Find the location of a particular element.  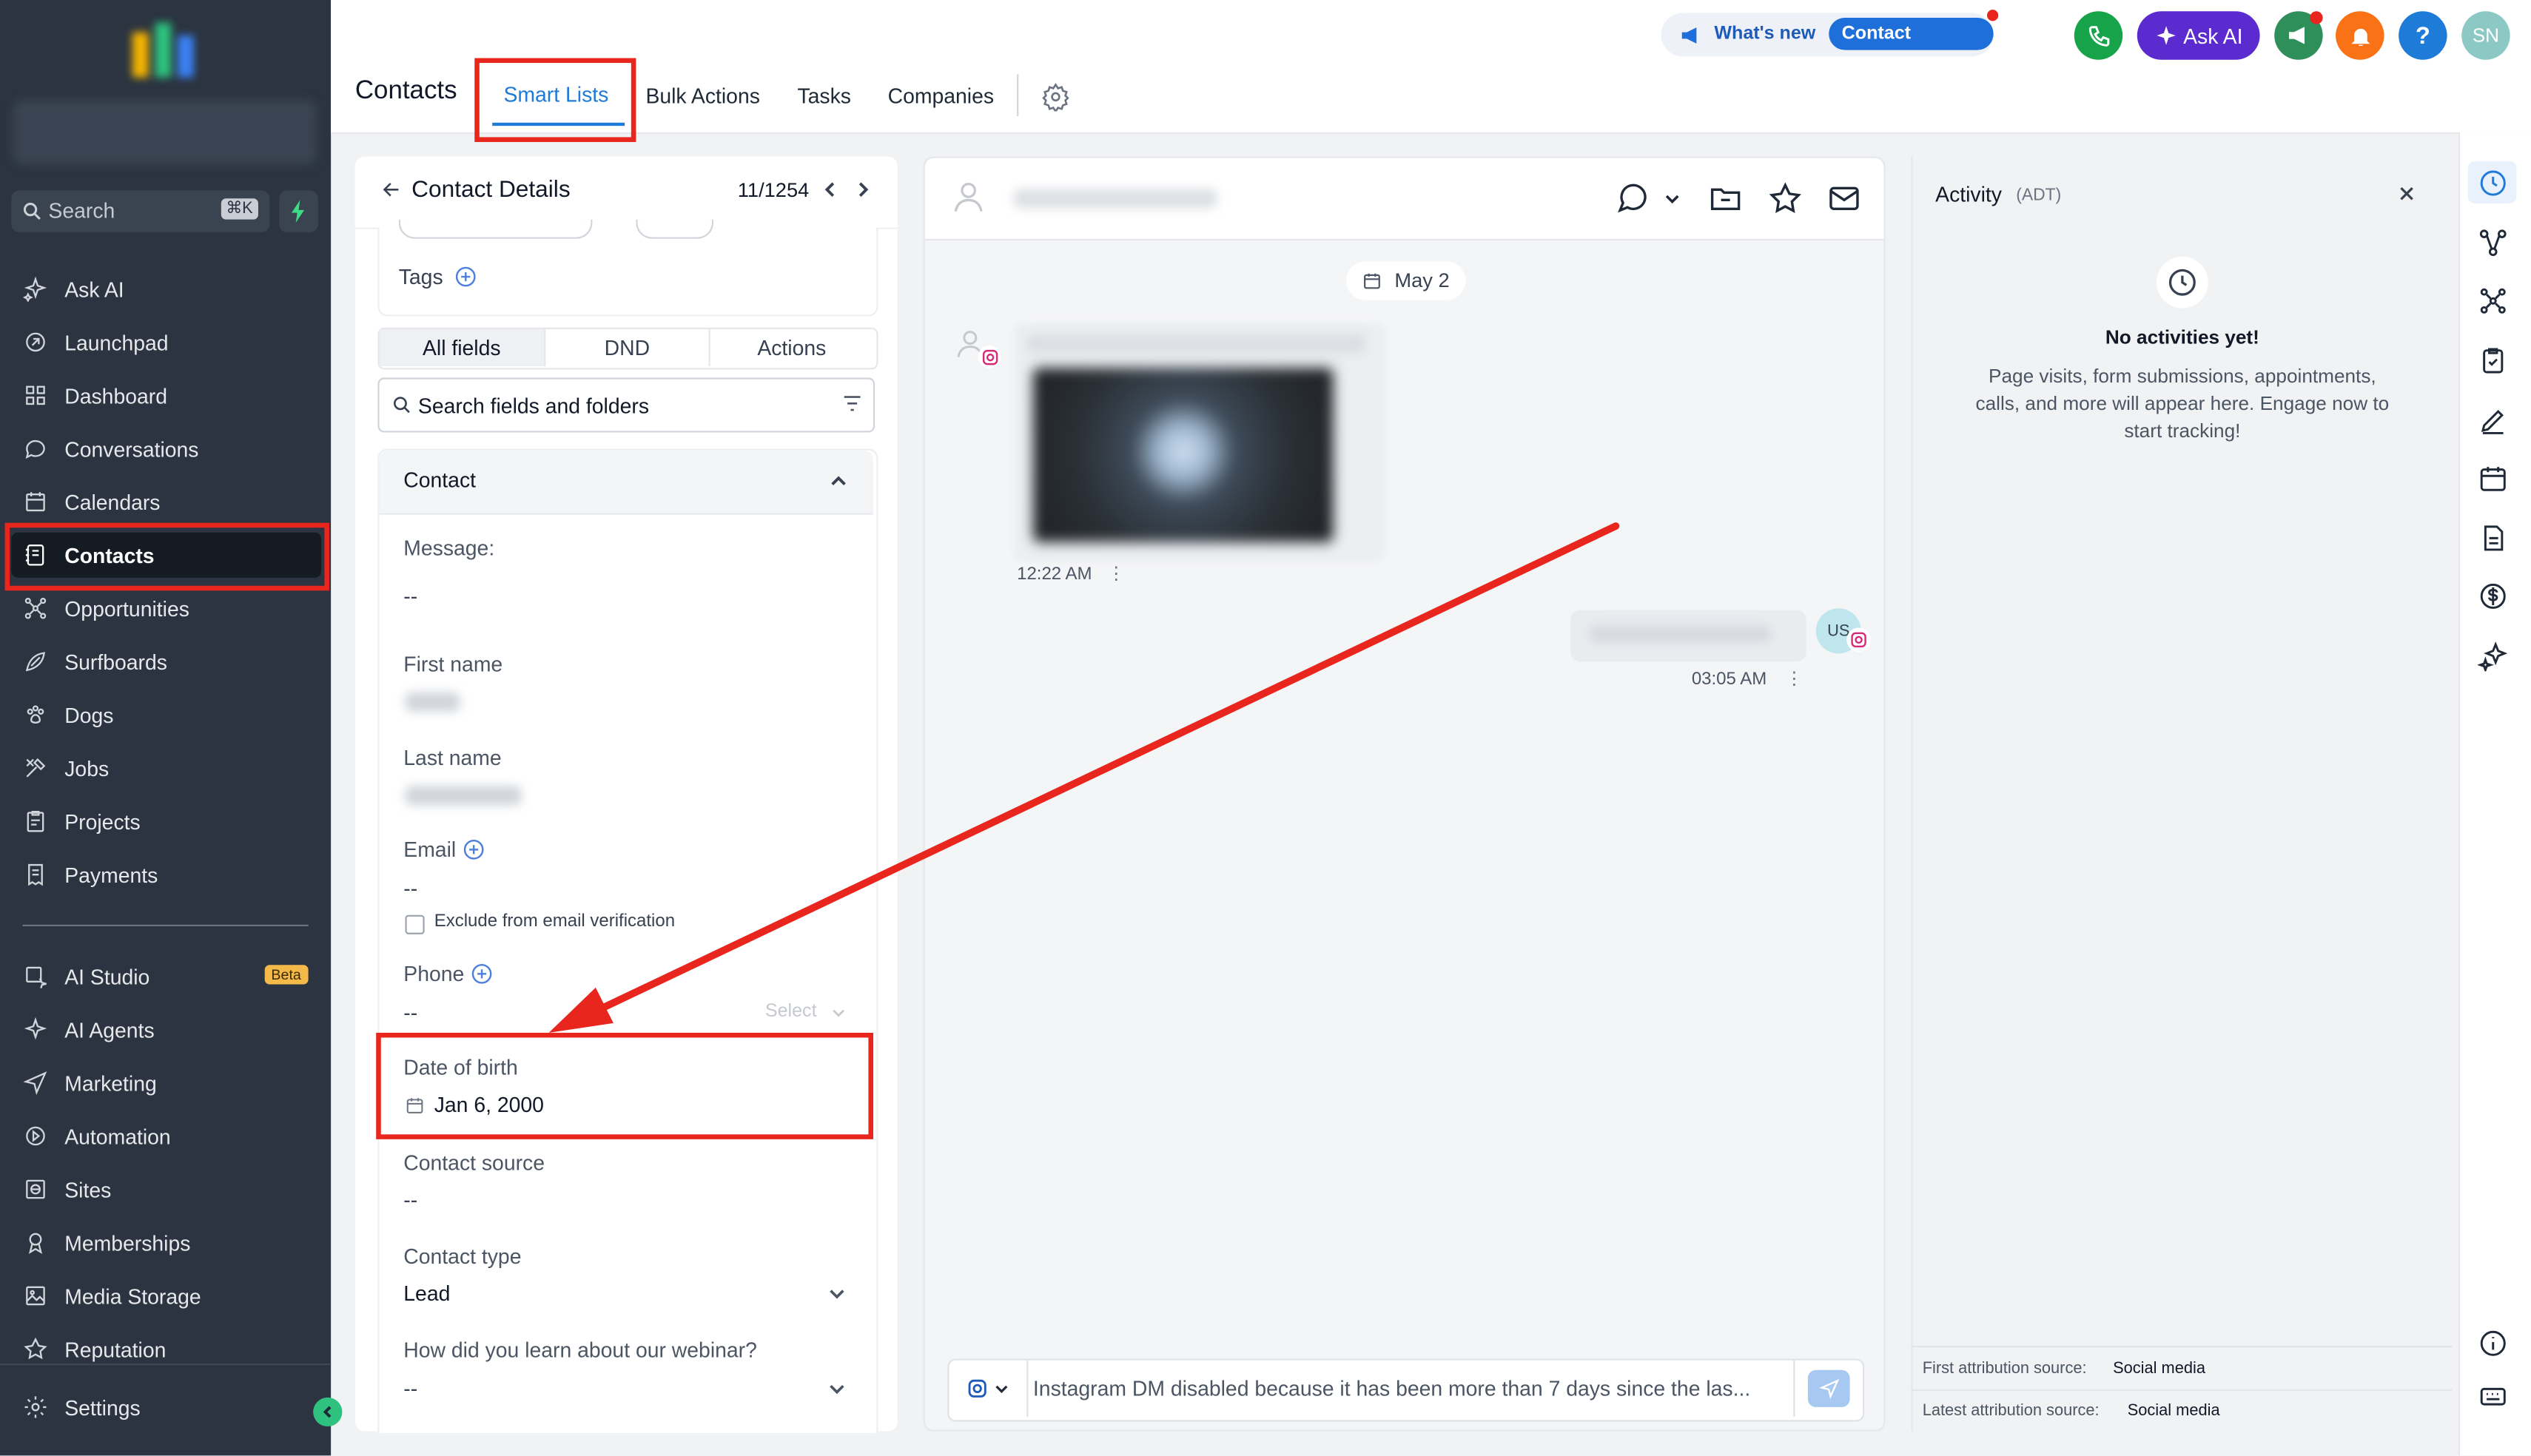

annotation-arrow is located at coordinates (1084, 777).